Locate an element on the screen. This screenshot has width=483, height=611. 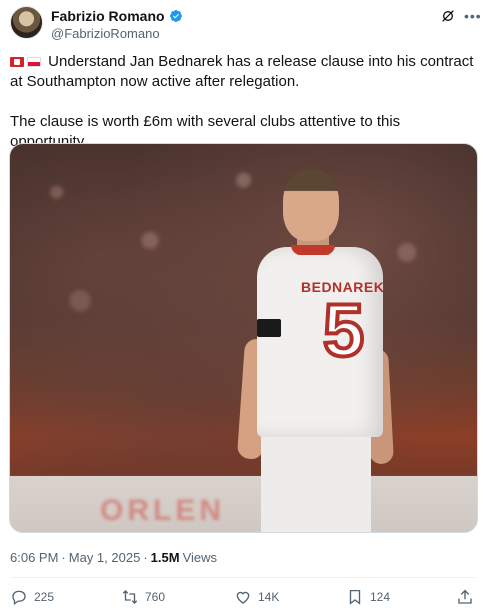
author-name-row: Fabrizio Romano is located at coordinates (117, 16).